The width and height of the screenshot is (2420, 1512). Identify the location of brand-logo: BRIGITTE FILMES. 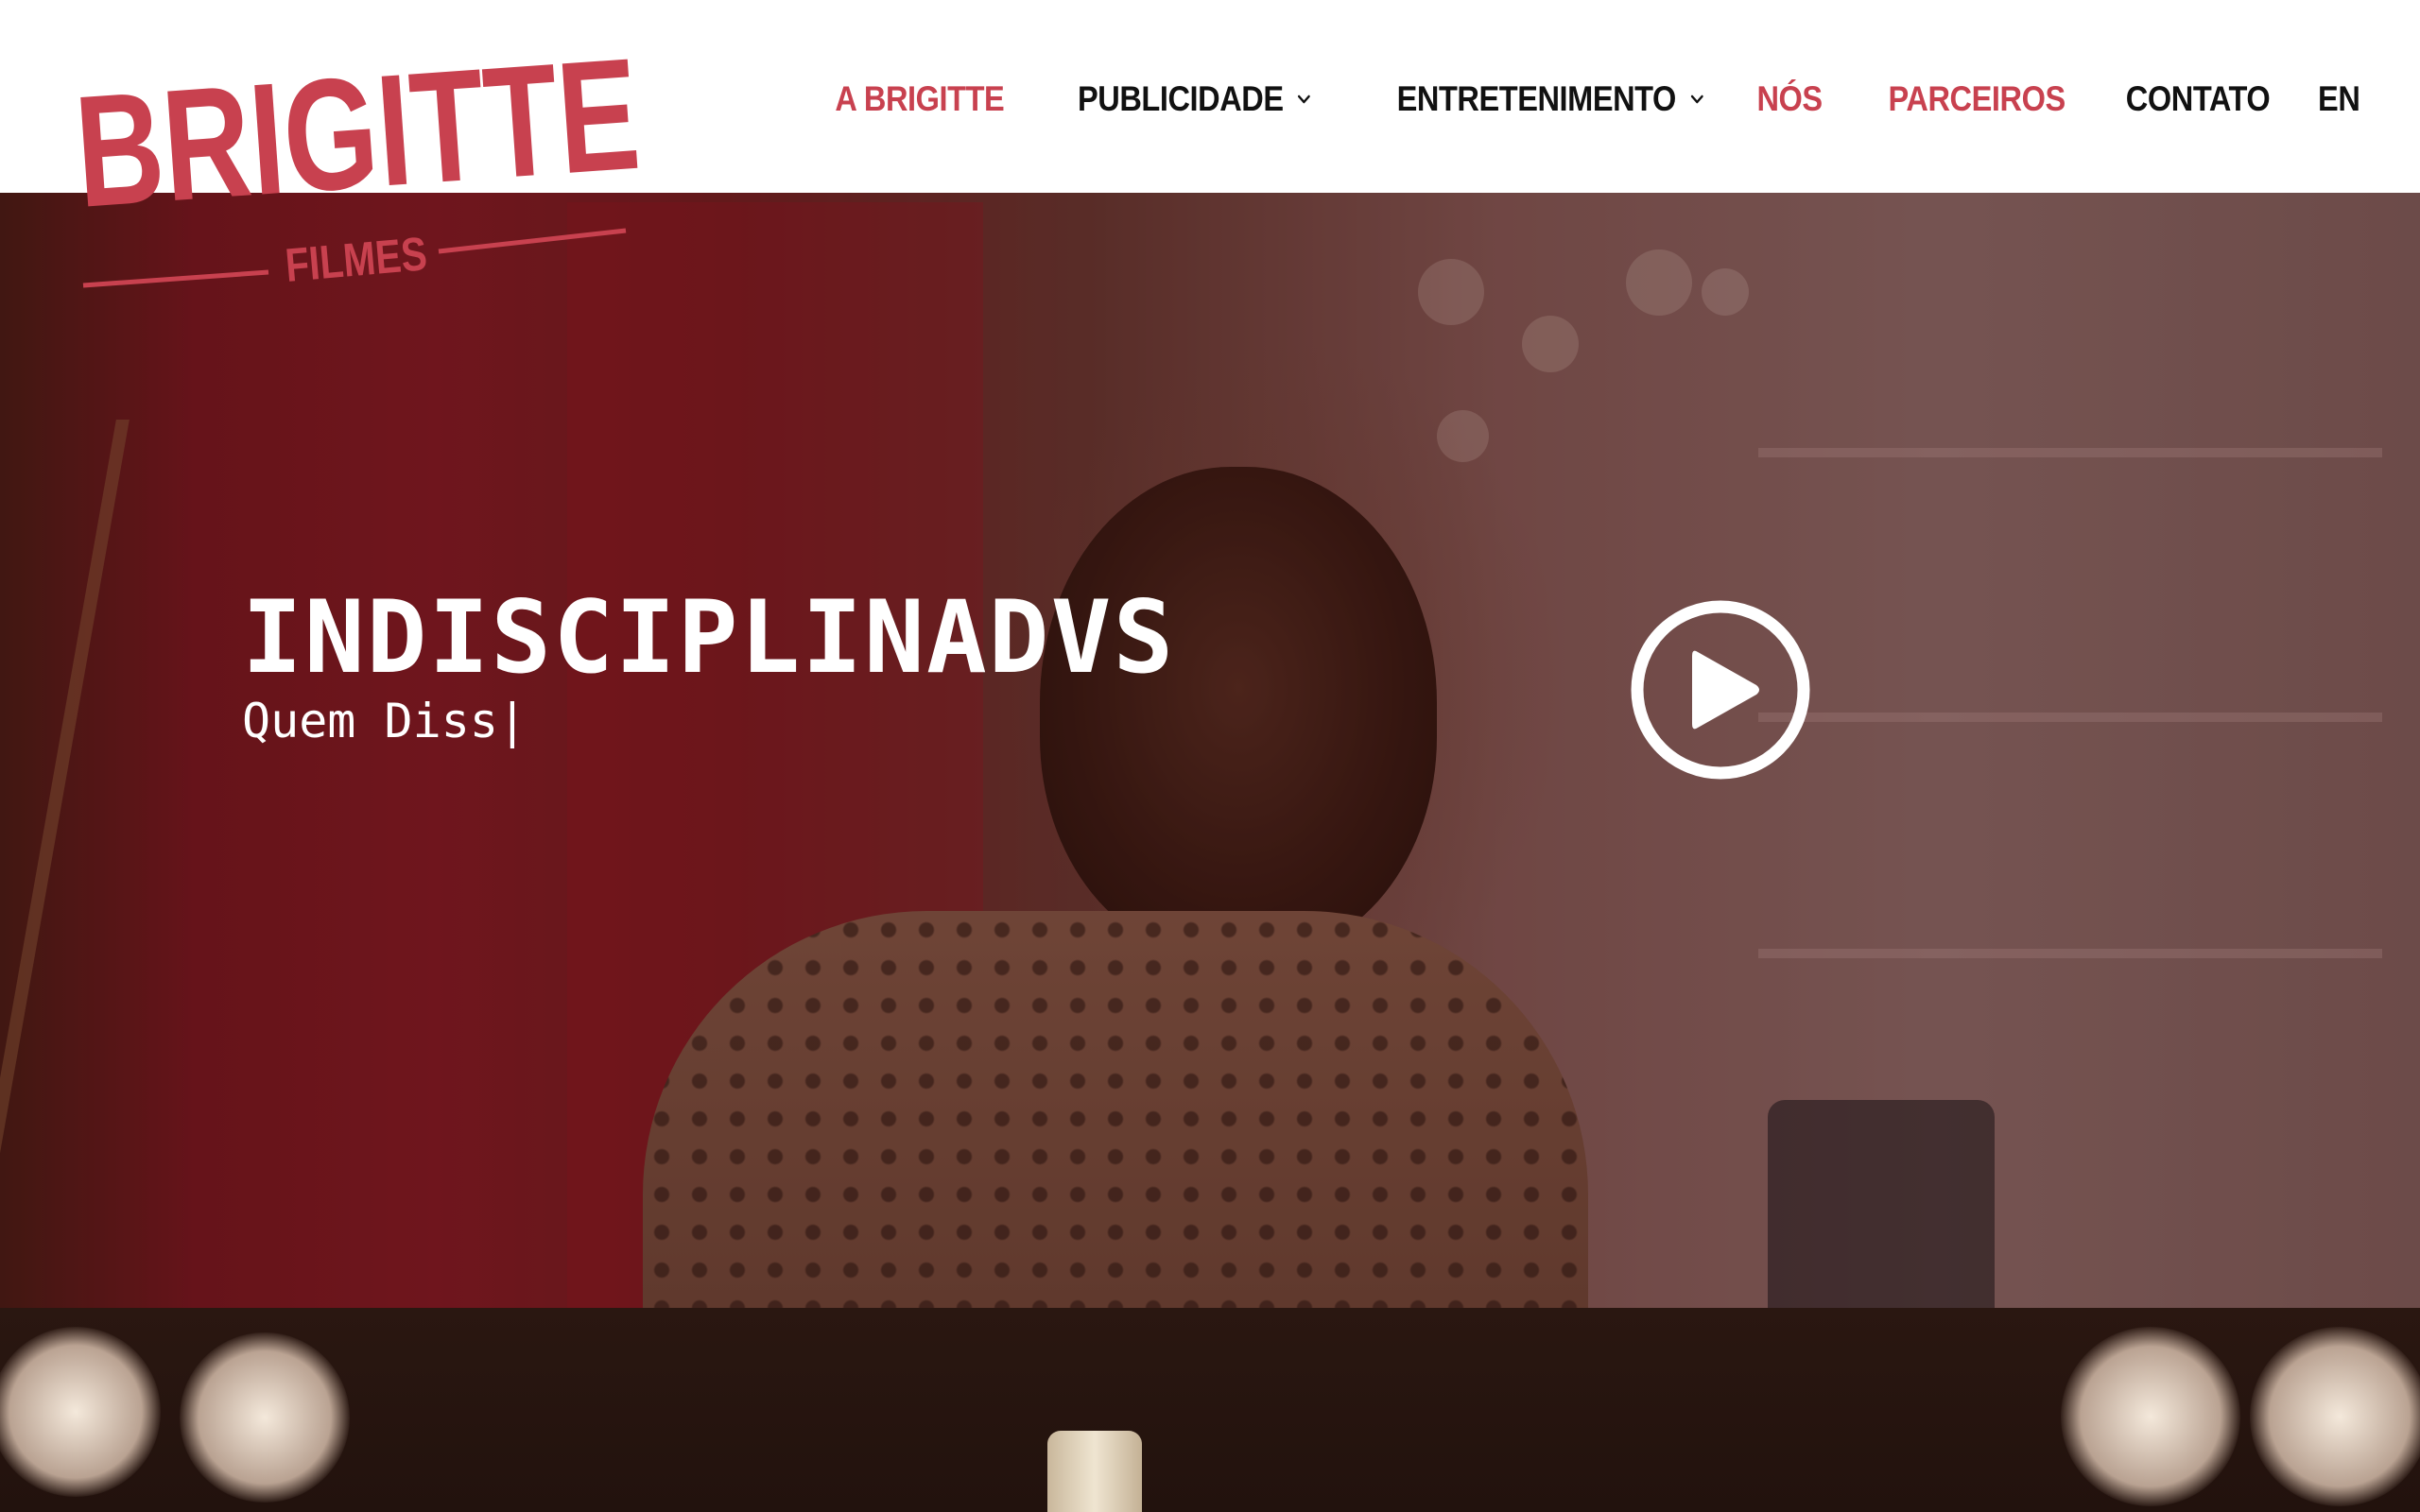
(361, 165).